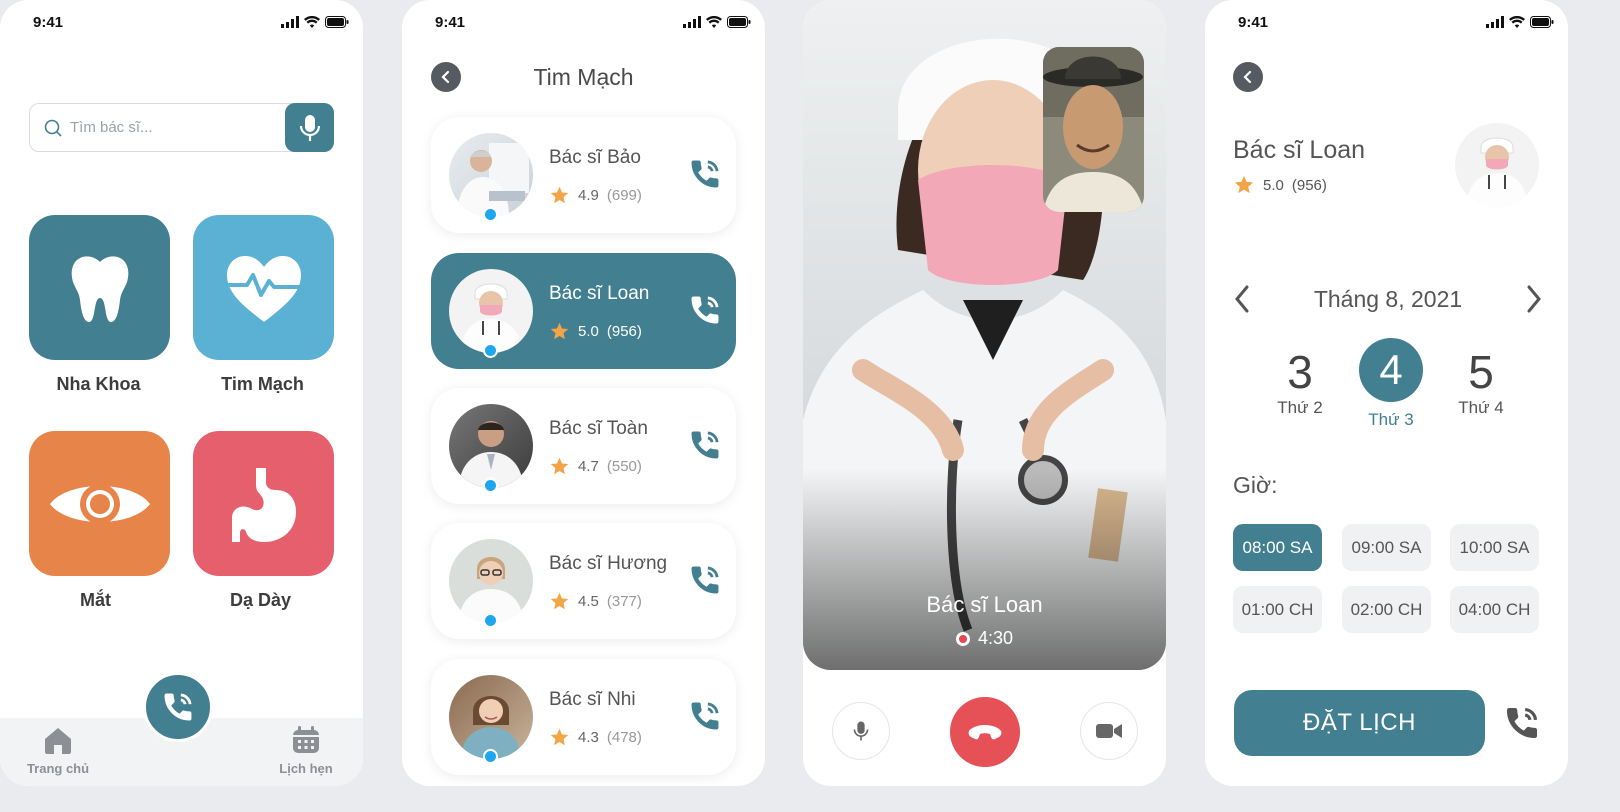 This screenshot has height=812, width=1620. I want to click on category-dental-label: Nha Khoa, so click(98, 384).